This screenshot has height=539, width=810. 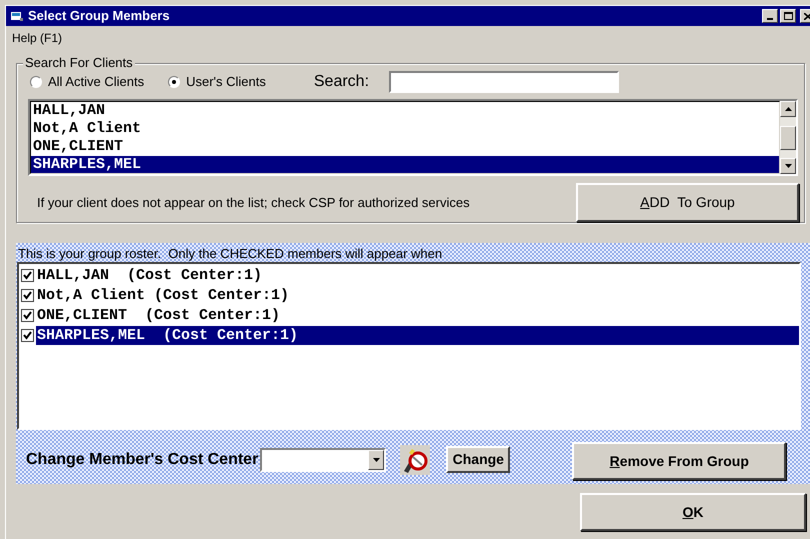 I want to click on roster-item: Not,A Client (Cost Center:1), so click(x=417, y=295).